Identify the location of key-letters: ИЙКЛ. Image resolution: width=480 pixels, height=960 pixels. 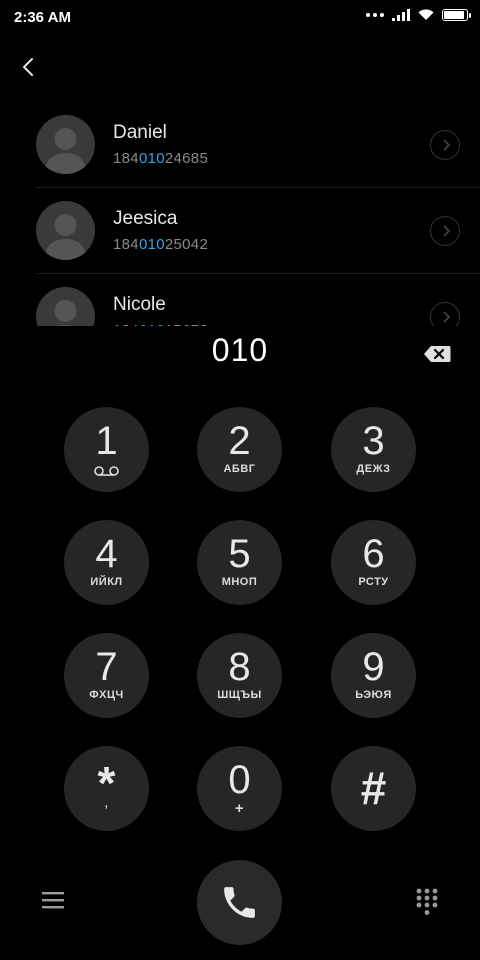
(106, 582).